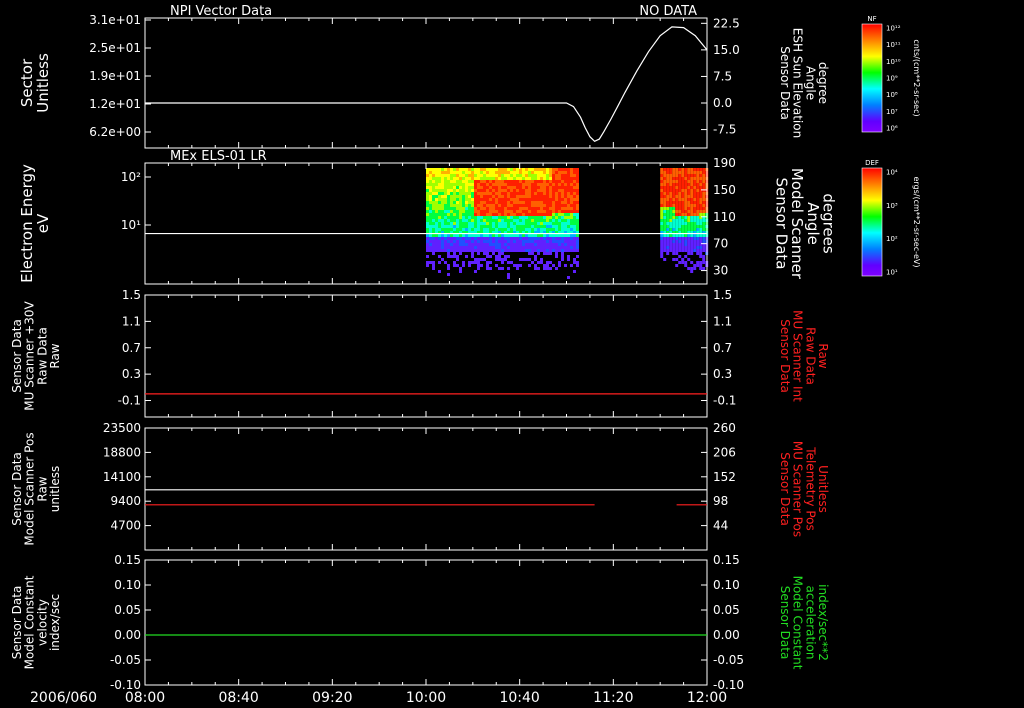 This screenshot has width=1024, height=708. What do you see at coordinates (131, 321) in the screenshot?
I see `left-tick-label: 1.1` at bounding box center [131, 321].